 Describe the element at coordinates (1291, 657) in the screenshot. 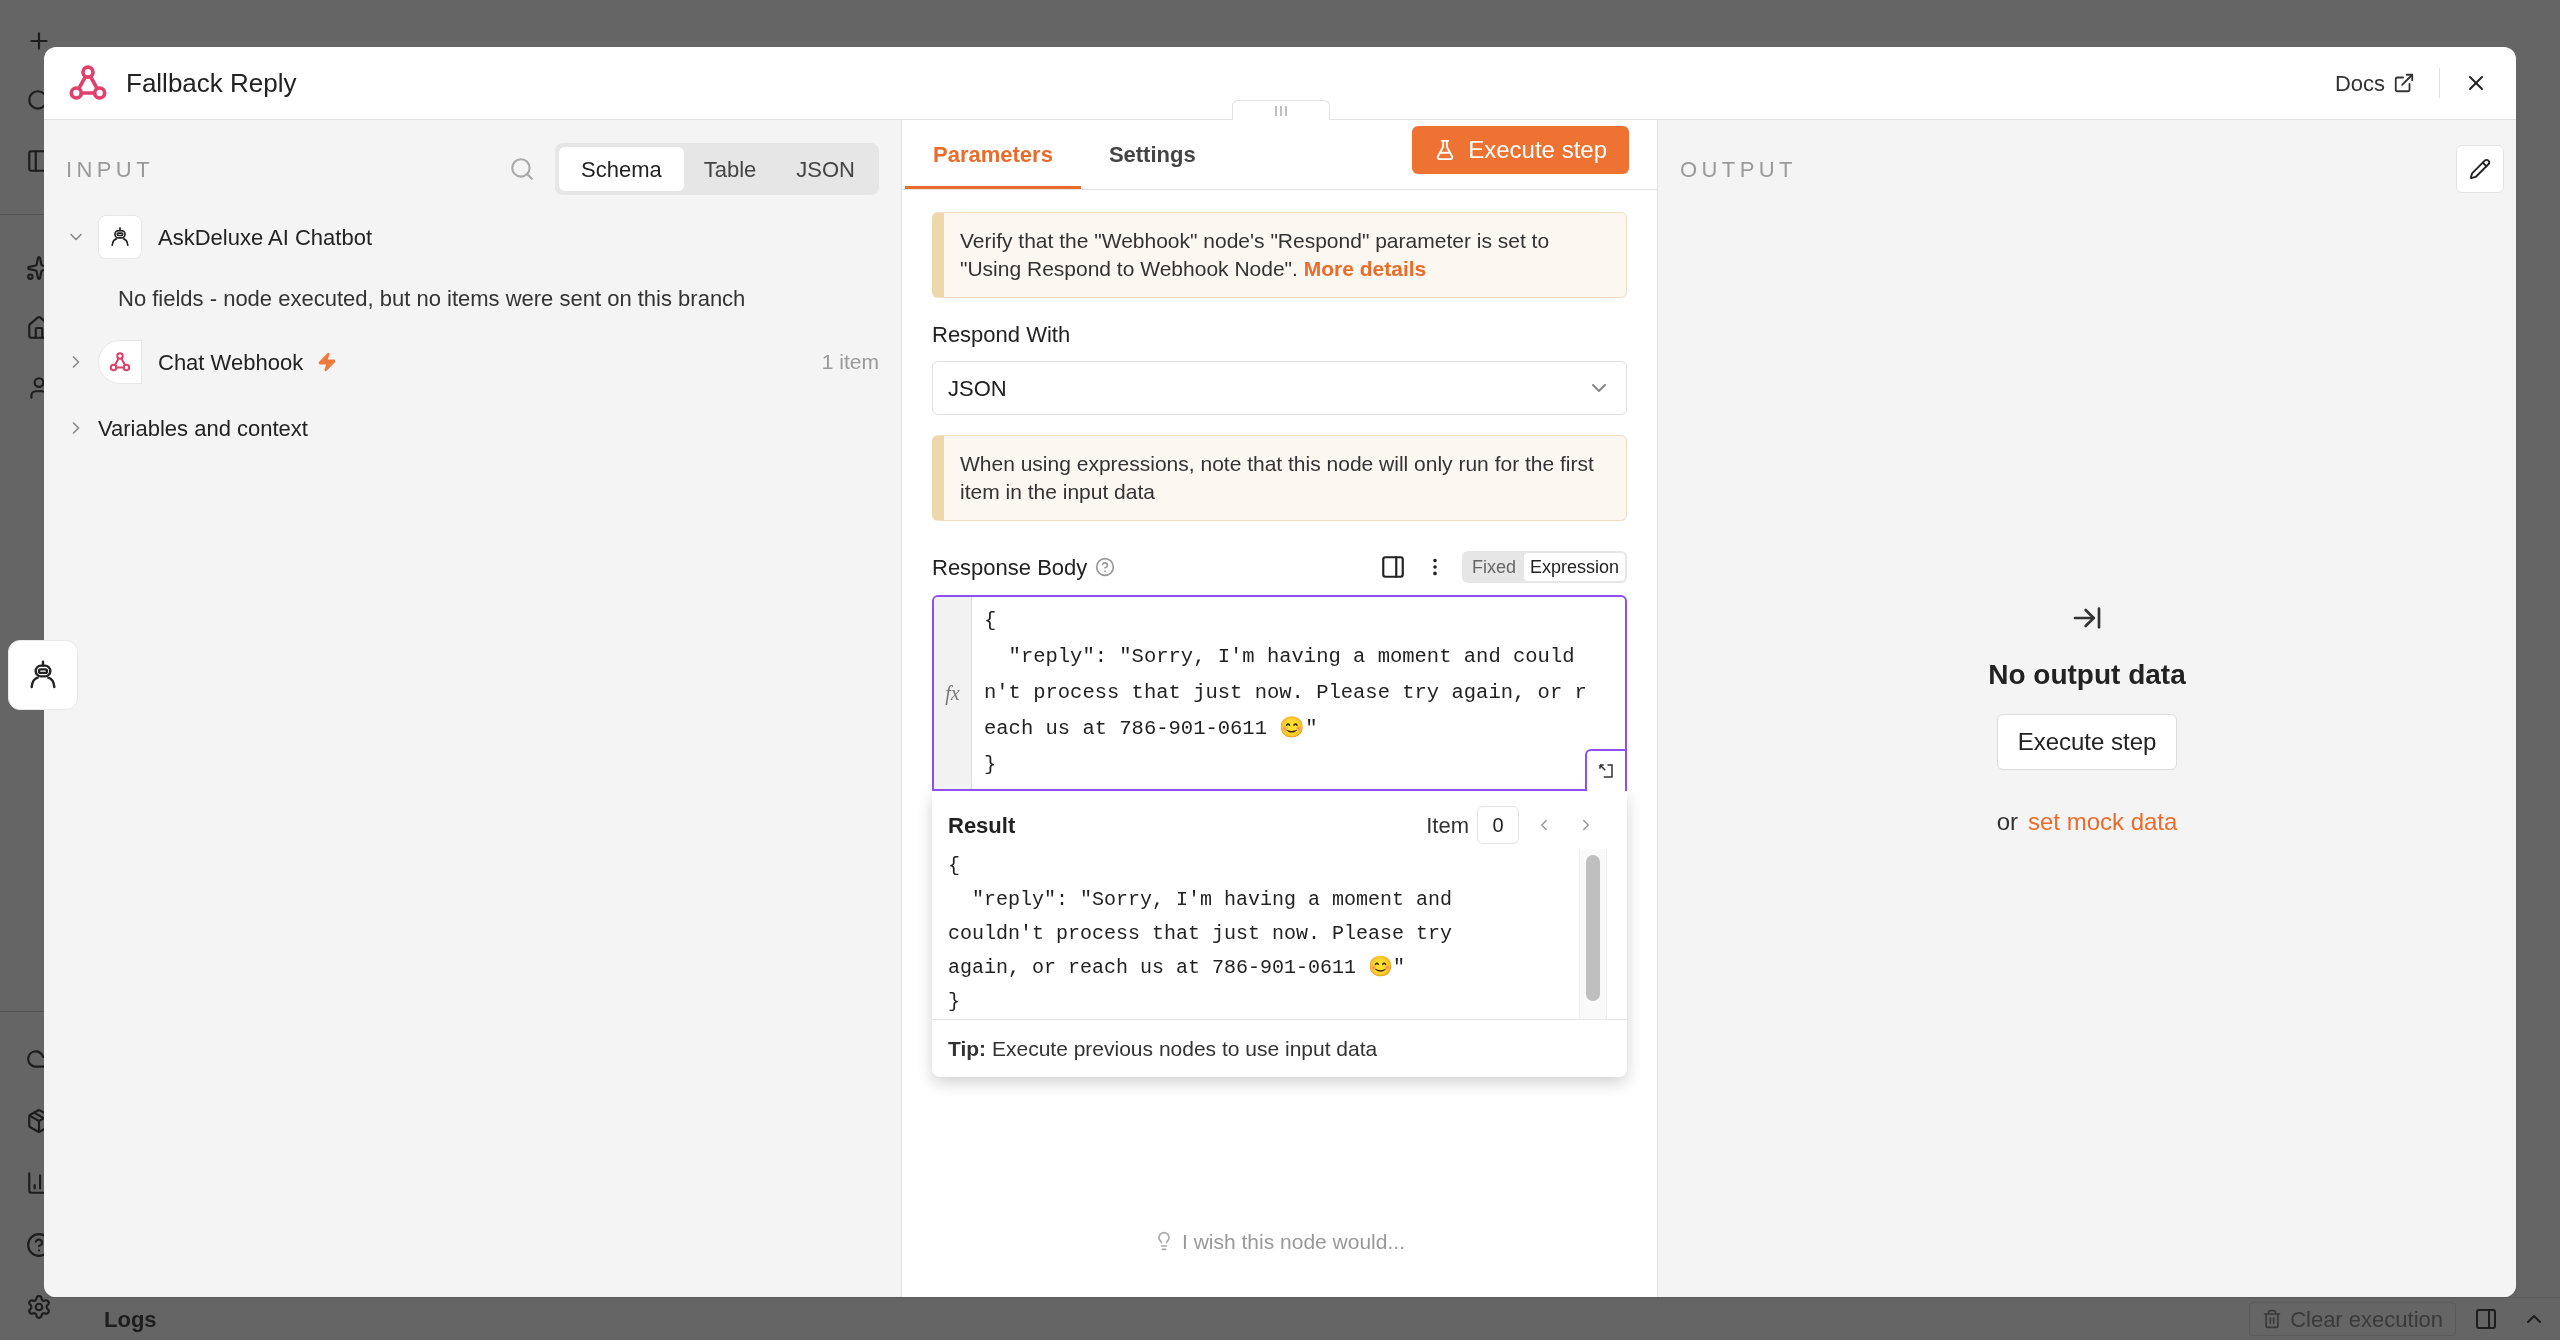

I see `code-line: "reply": "Sorry, I'm having a moment and could` at that location.